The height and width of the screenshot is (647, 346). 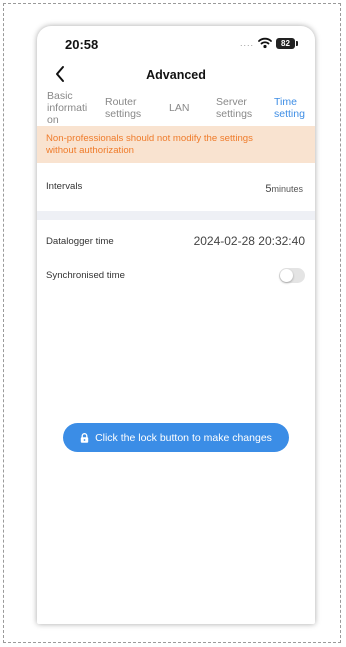 What do you see at coordinates (287, 189) in the screenshot?
I see `intervals-unit: minutes` at bounding box center [287, 189].